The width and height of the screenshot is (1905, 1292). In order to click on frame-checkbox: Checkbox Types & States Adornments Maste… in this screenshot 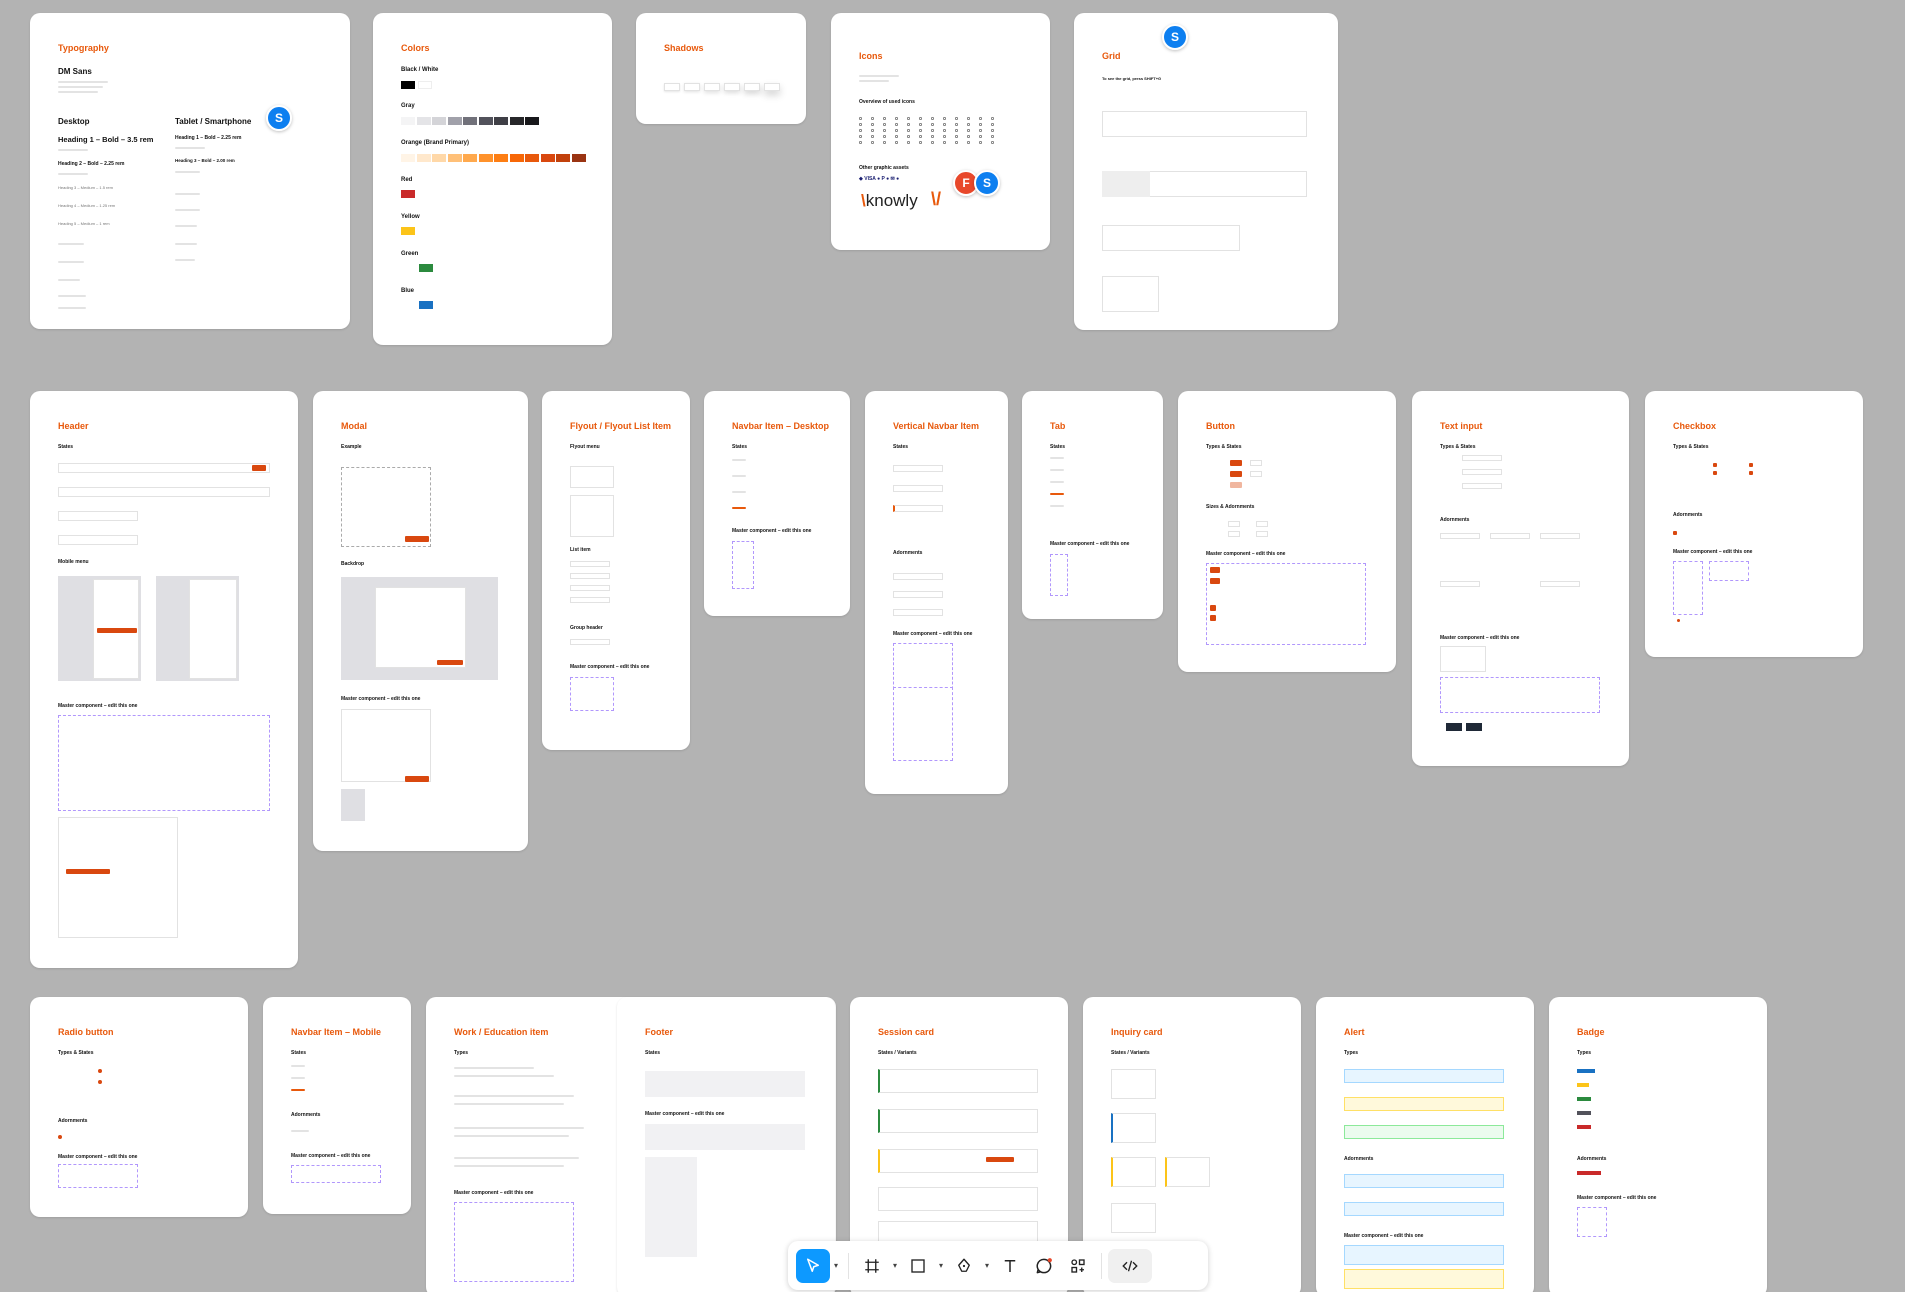, I will do `click(1754, 524)`.